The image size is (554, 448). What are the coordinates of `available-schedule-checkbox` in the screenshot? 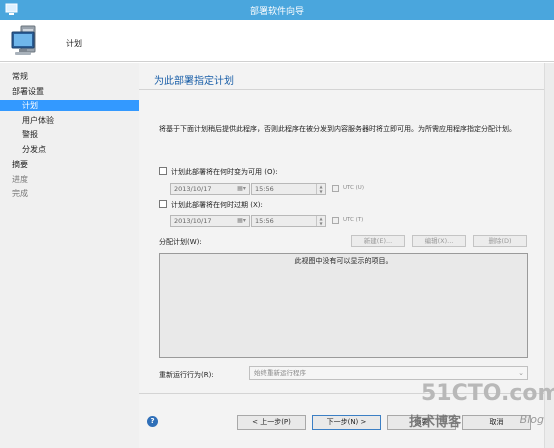 It's located at (163, 171).